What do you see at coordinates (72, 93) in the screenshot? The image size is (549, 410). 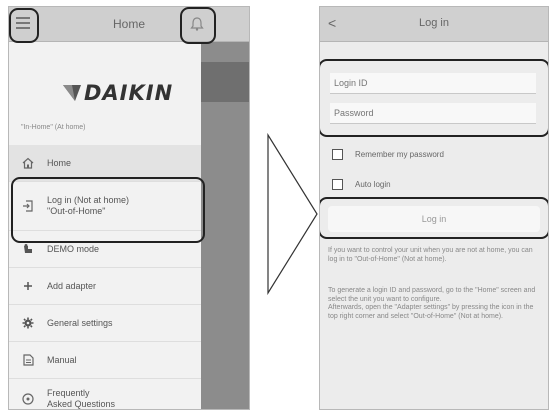 I see `daikin-logo-mark-icon` at bounding box center [72, 93].